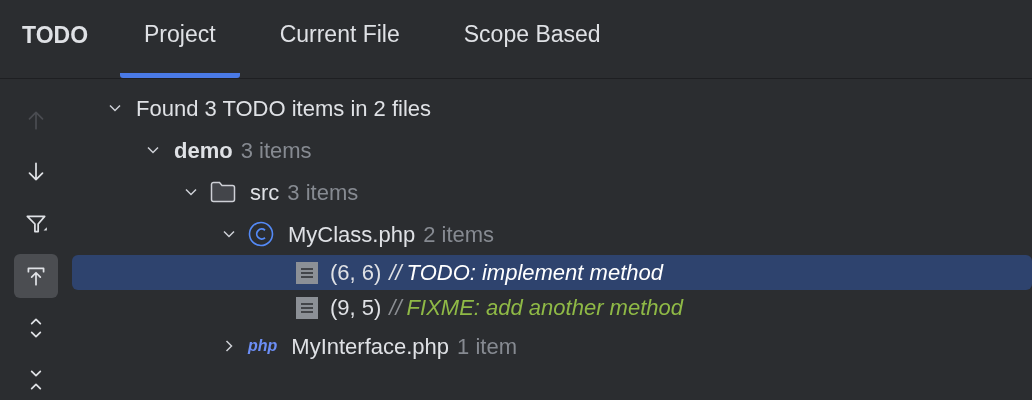 The width and height of the screenshot is (1032, 400). I want to click on php-file-icon: php, so click(263, 346).